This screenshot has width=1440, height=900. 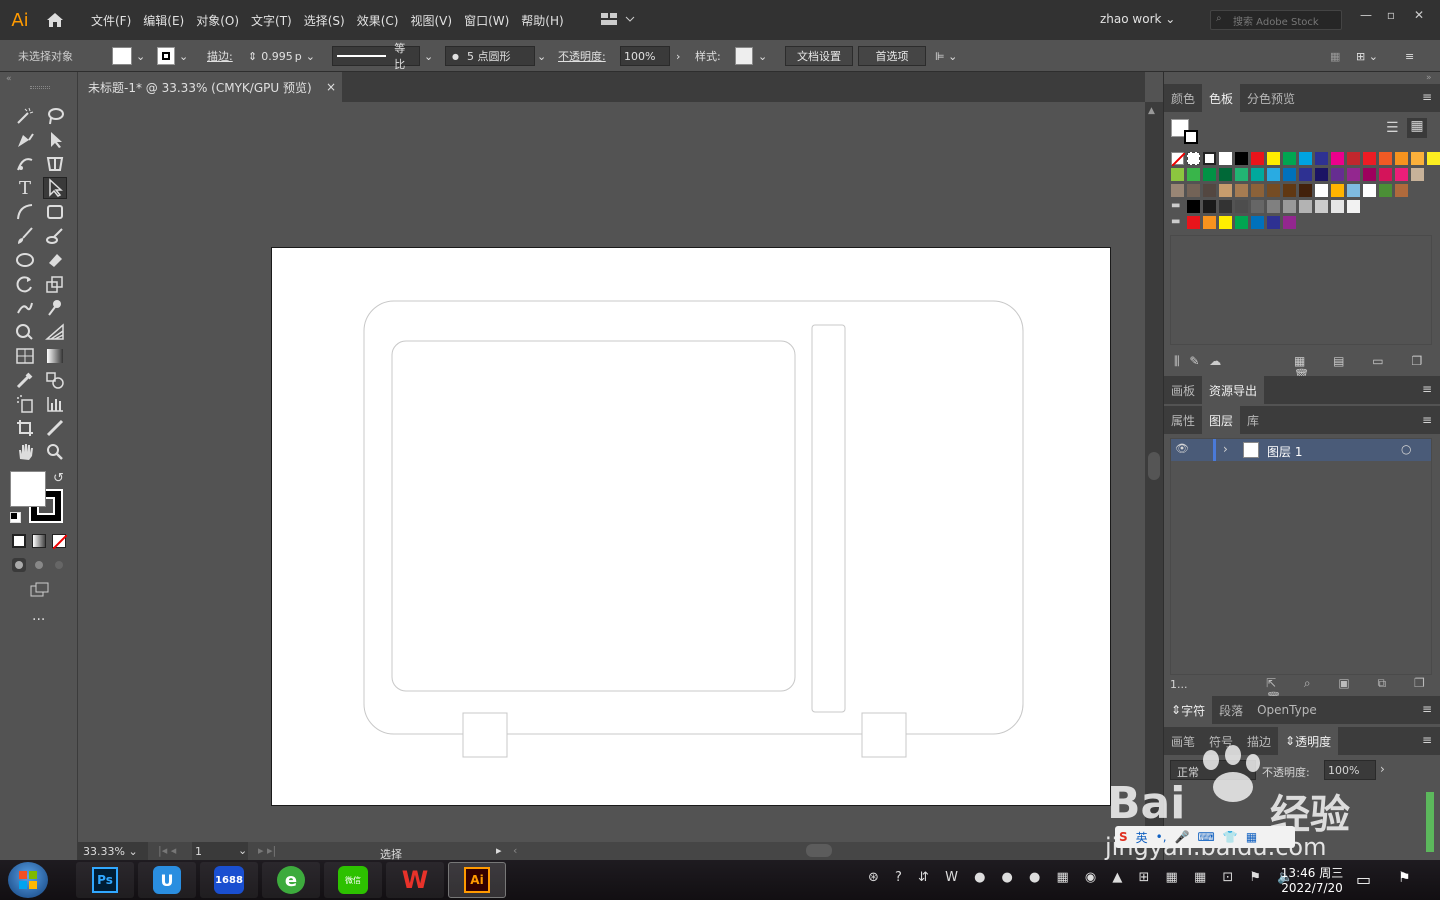 What do you see at coordinates (1154, 472) in the screenshot?
I see `vertical-scrollbar: ▲` at bounding box center [1154, 472].